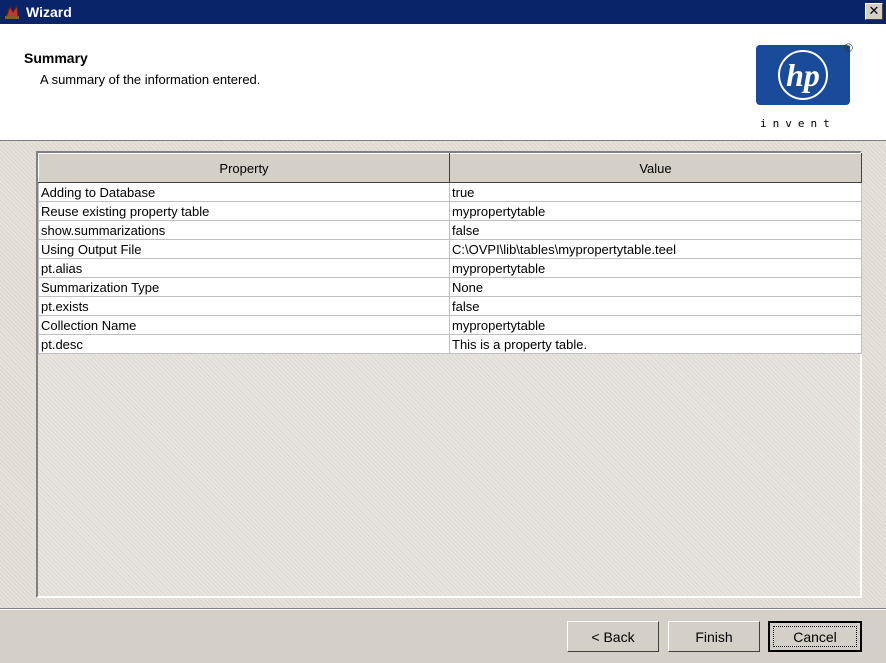 This screenshot has width=886, height=663. Describe the element at coordinates (244, 211) in the screenshot. I see `property-cell: Reuse existing property table` at that location.